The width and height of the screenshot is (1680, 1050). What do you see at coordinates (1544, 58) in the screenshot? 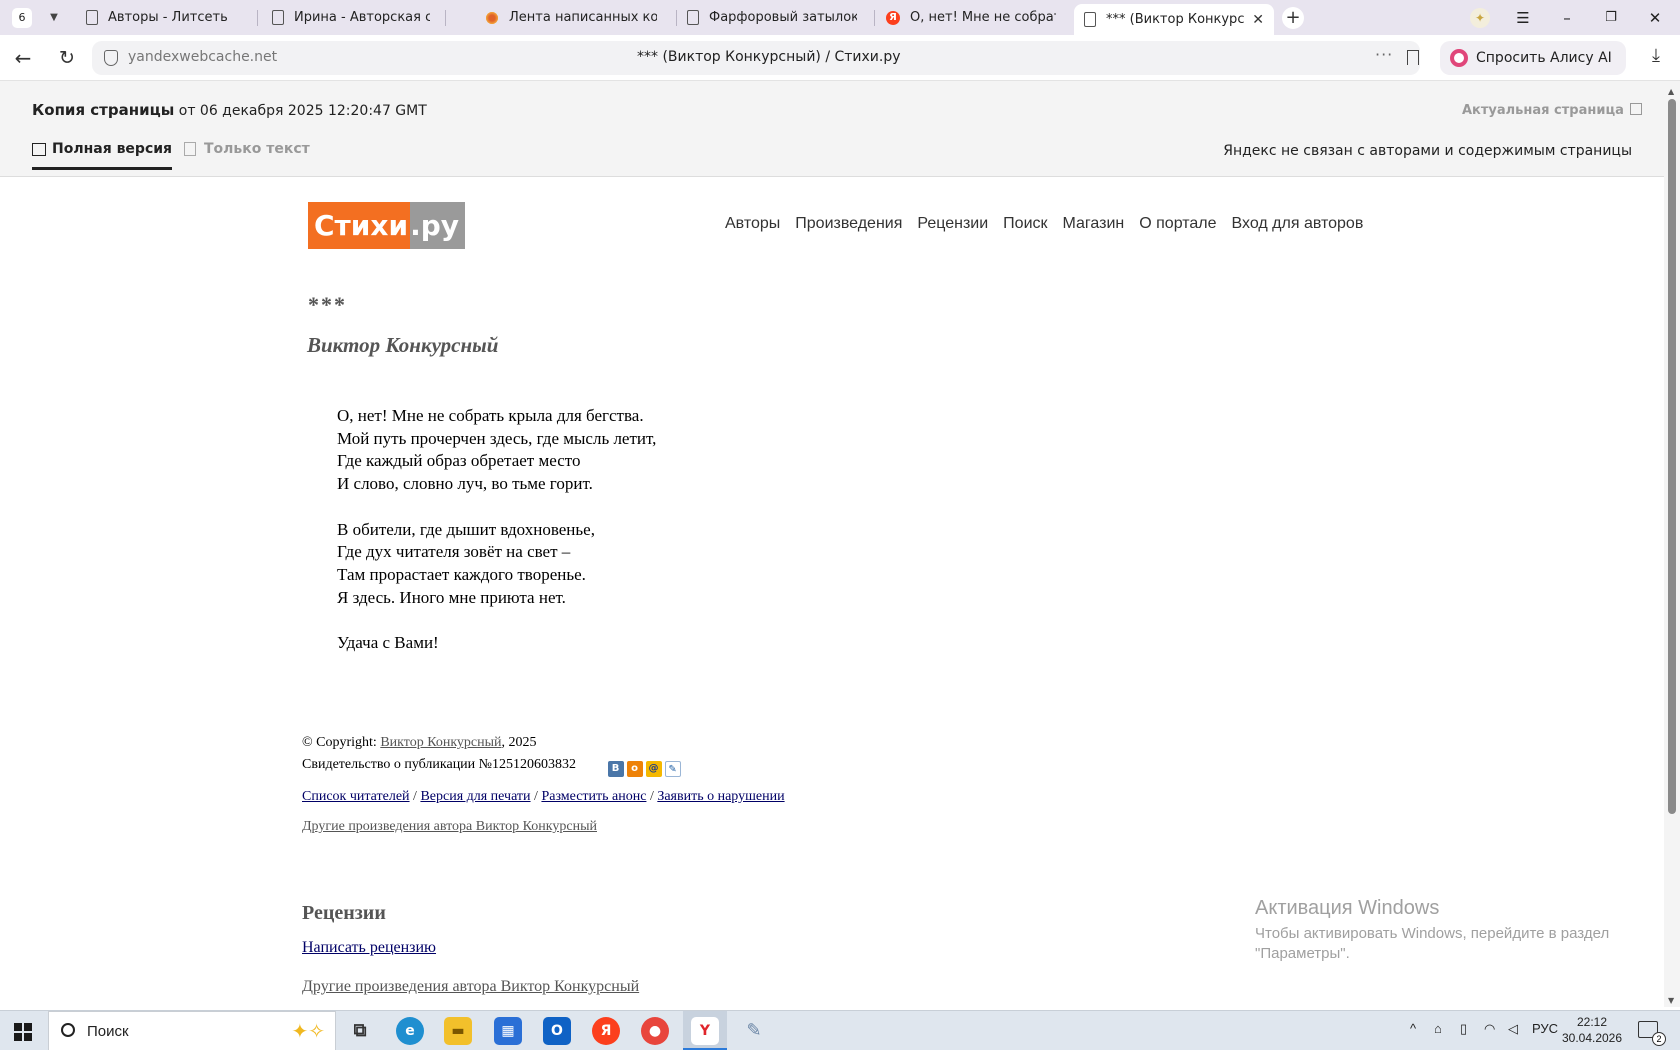
I see `ask-alice-label: Спросить Алису AI` at bounding box center [1544, 58].